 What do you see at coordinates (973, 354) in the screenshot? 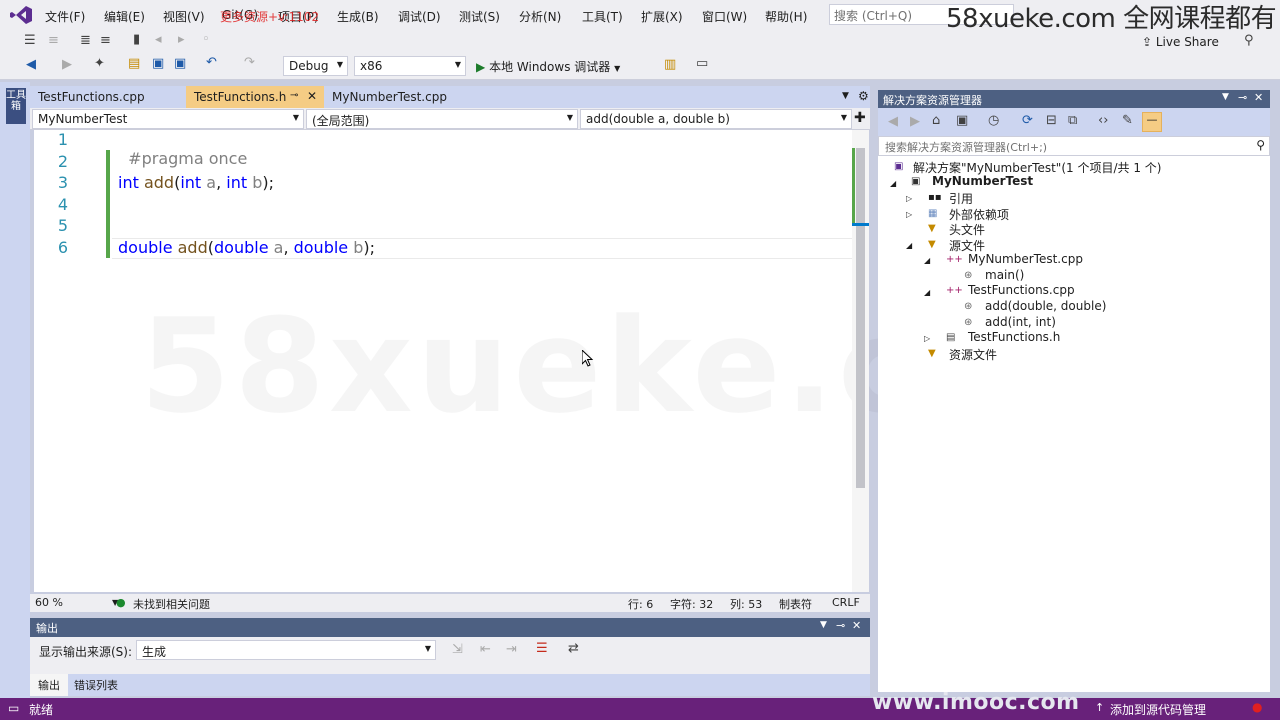
I see `tree-resource-files: 资源文件` at bounding box center [973, 354].